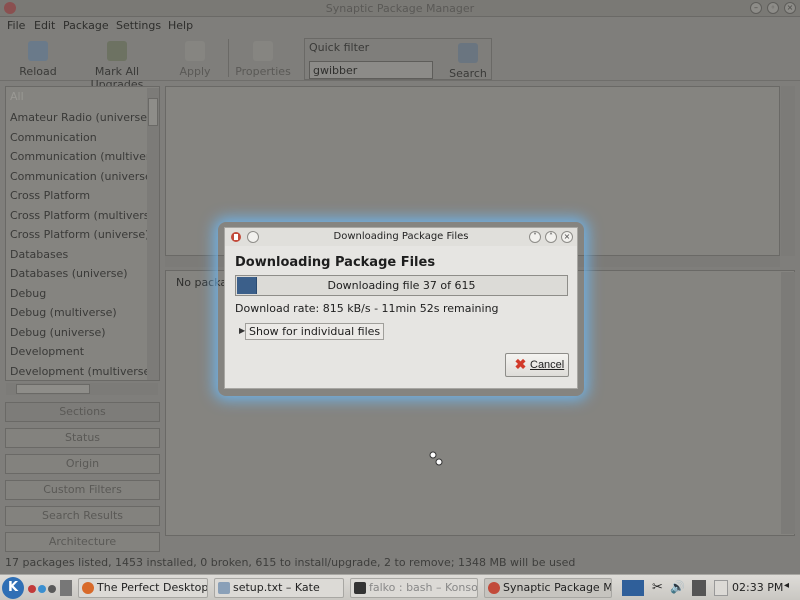 This screenshot has width=800, height=600. What do you see at coordinates (195, 51) in the screenshot?
I see `checkmark-icon` at bounding box center [195, 51].